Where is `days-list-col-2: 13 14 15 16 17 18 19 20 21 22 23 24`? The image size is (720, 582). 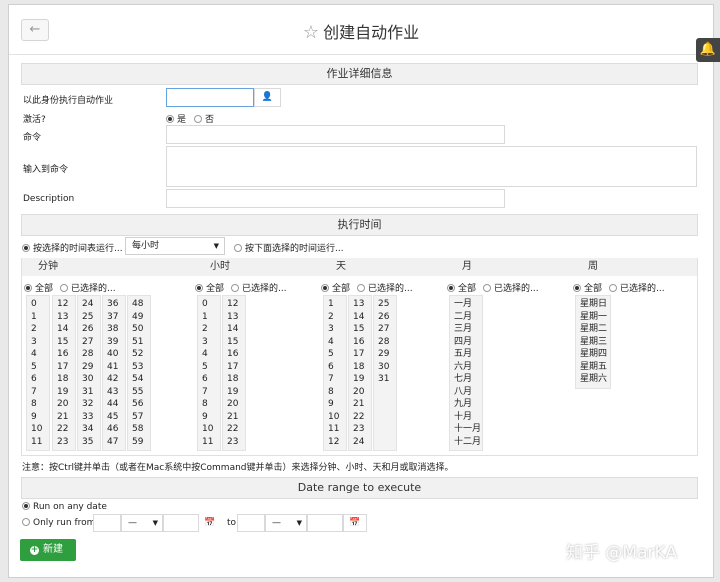
days-list-col-2: 13 14 15 16 17 18 19 20 21 22 23 24 is located at coordinates (360, 373).